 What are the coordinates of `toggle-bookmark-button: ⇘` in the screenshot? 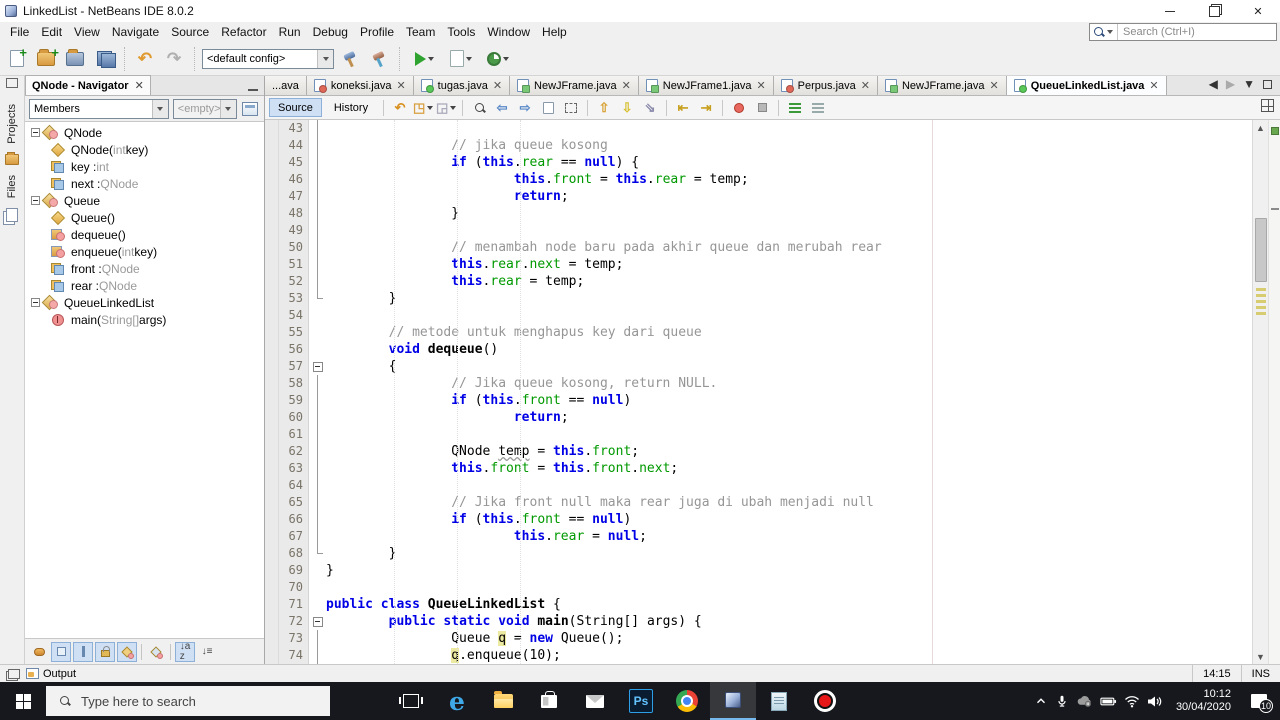 It's located at (650, 108).